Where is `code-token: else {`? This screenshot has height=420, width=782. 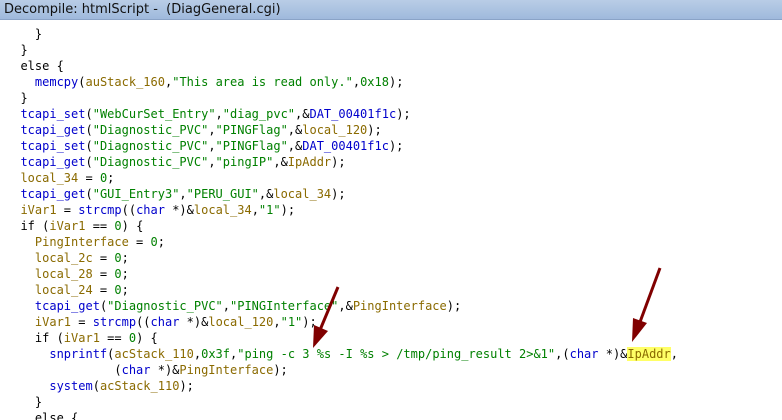 code-token: else { is located at coordinates (42, 415).